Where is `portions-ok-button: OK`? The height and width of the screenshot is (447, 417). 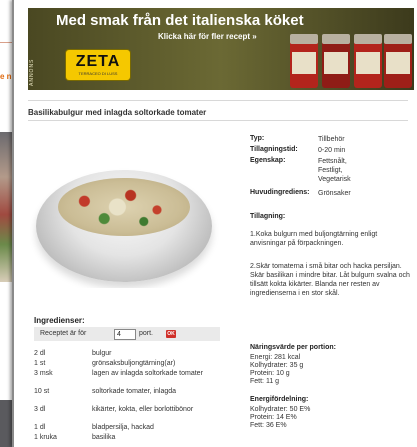 portions-ok-button: OK is located at coordinates (171, 334).